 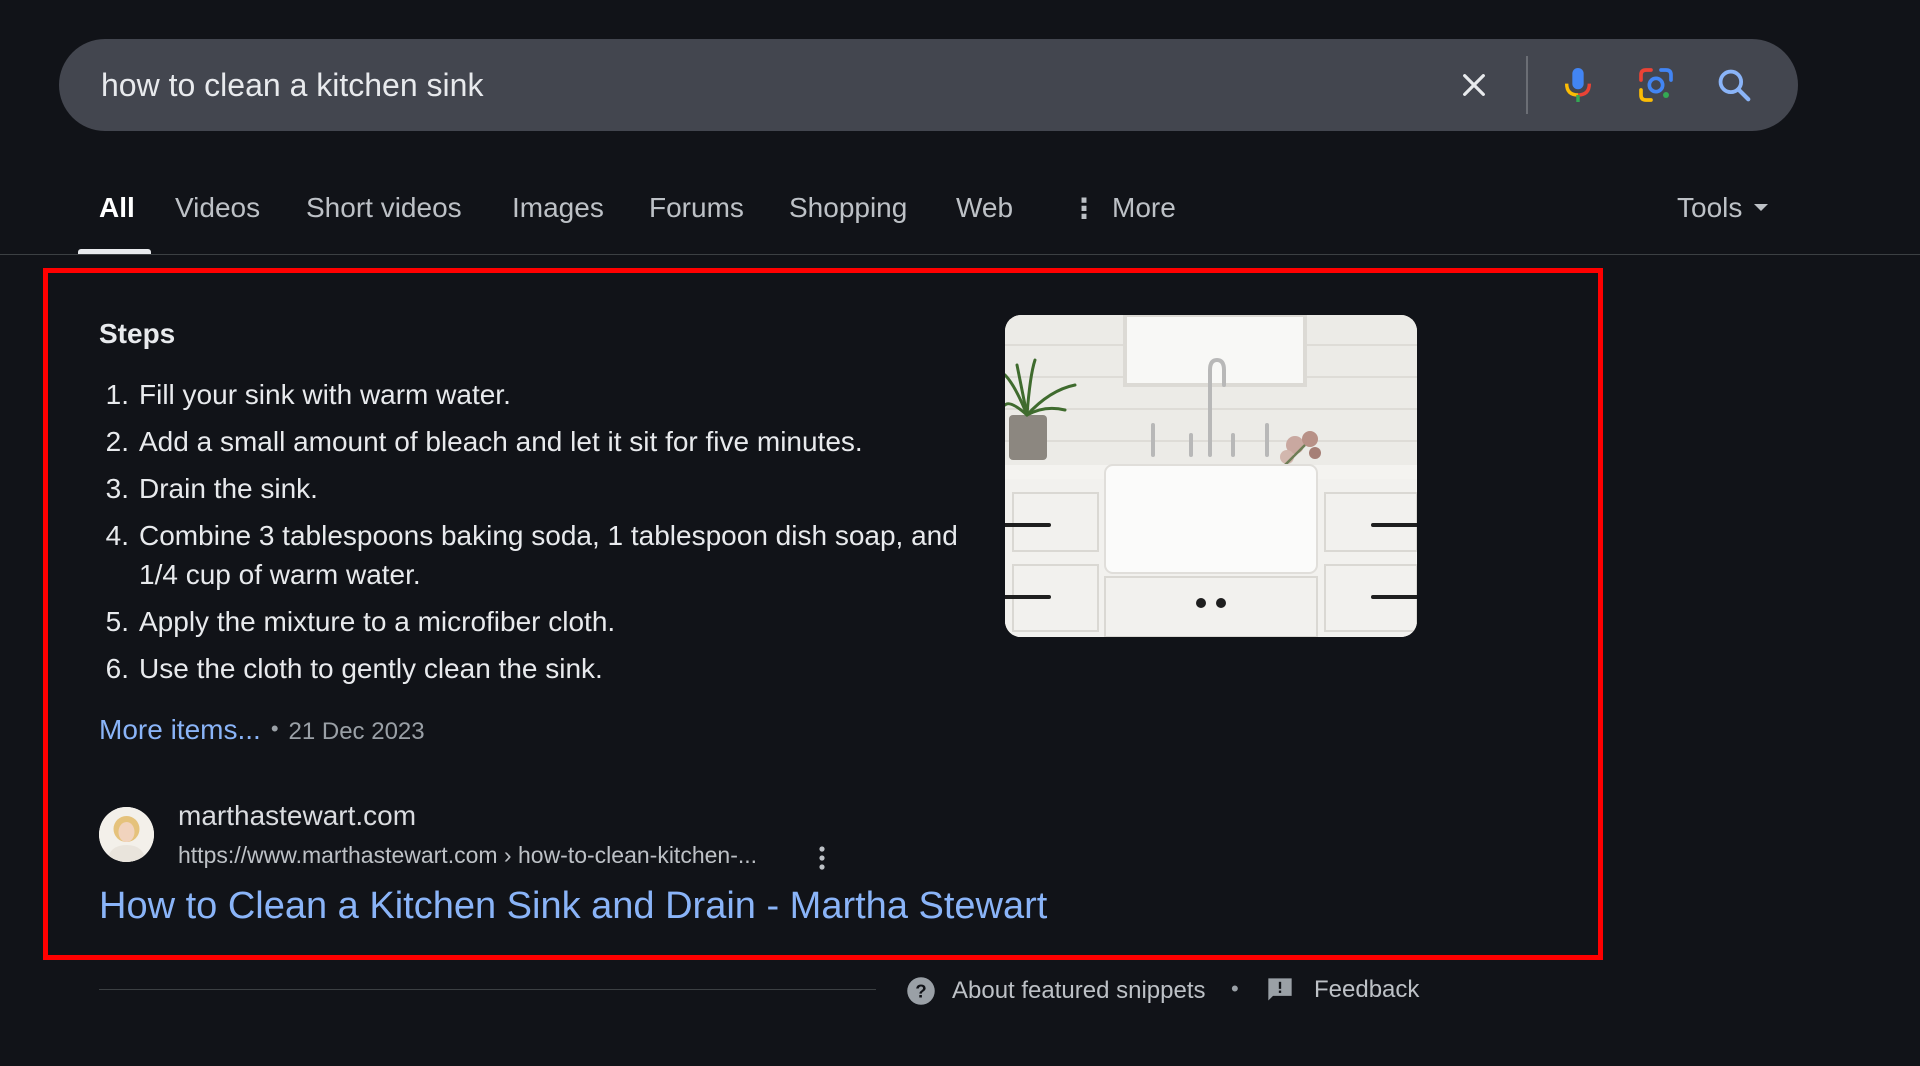 I want to click on tab-shopping: Shopping, so click(x=848, y=208).